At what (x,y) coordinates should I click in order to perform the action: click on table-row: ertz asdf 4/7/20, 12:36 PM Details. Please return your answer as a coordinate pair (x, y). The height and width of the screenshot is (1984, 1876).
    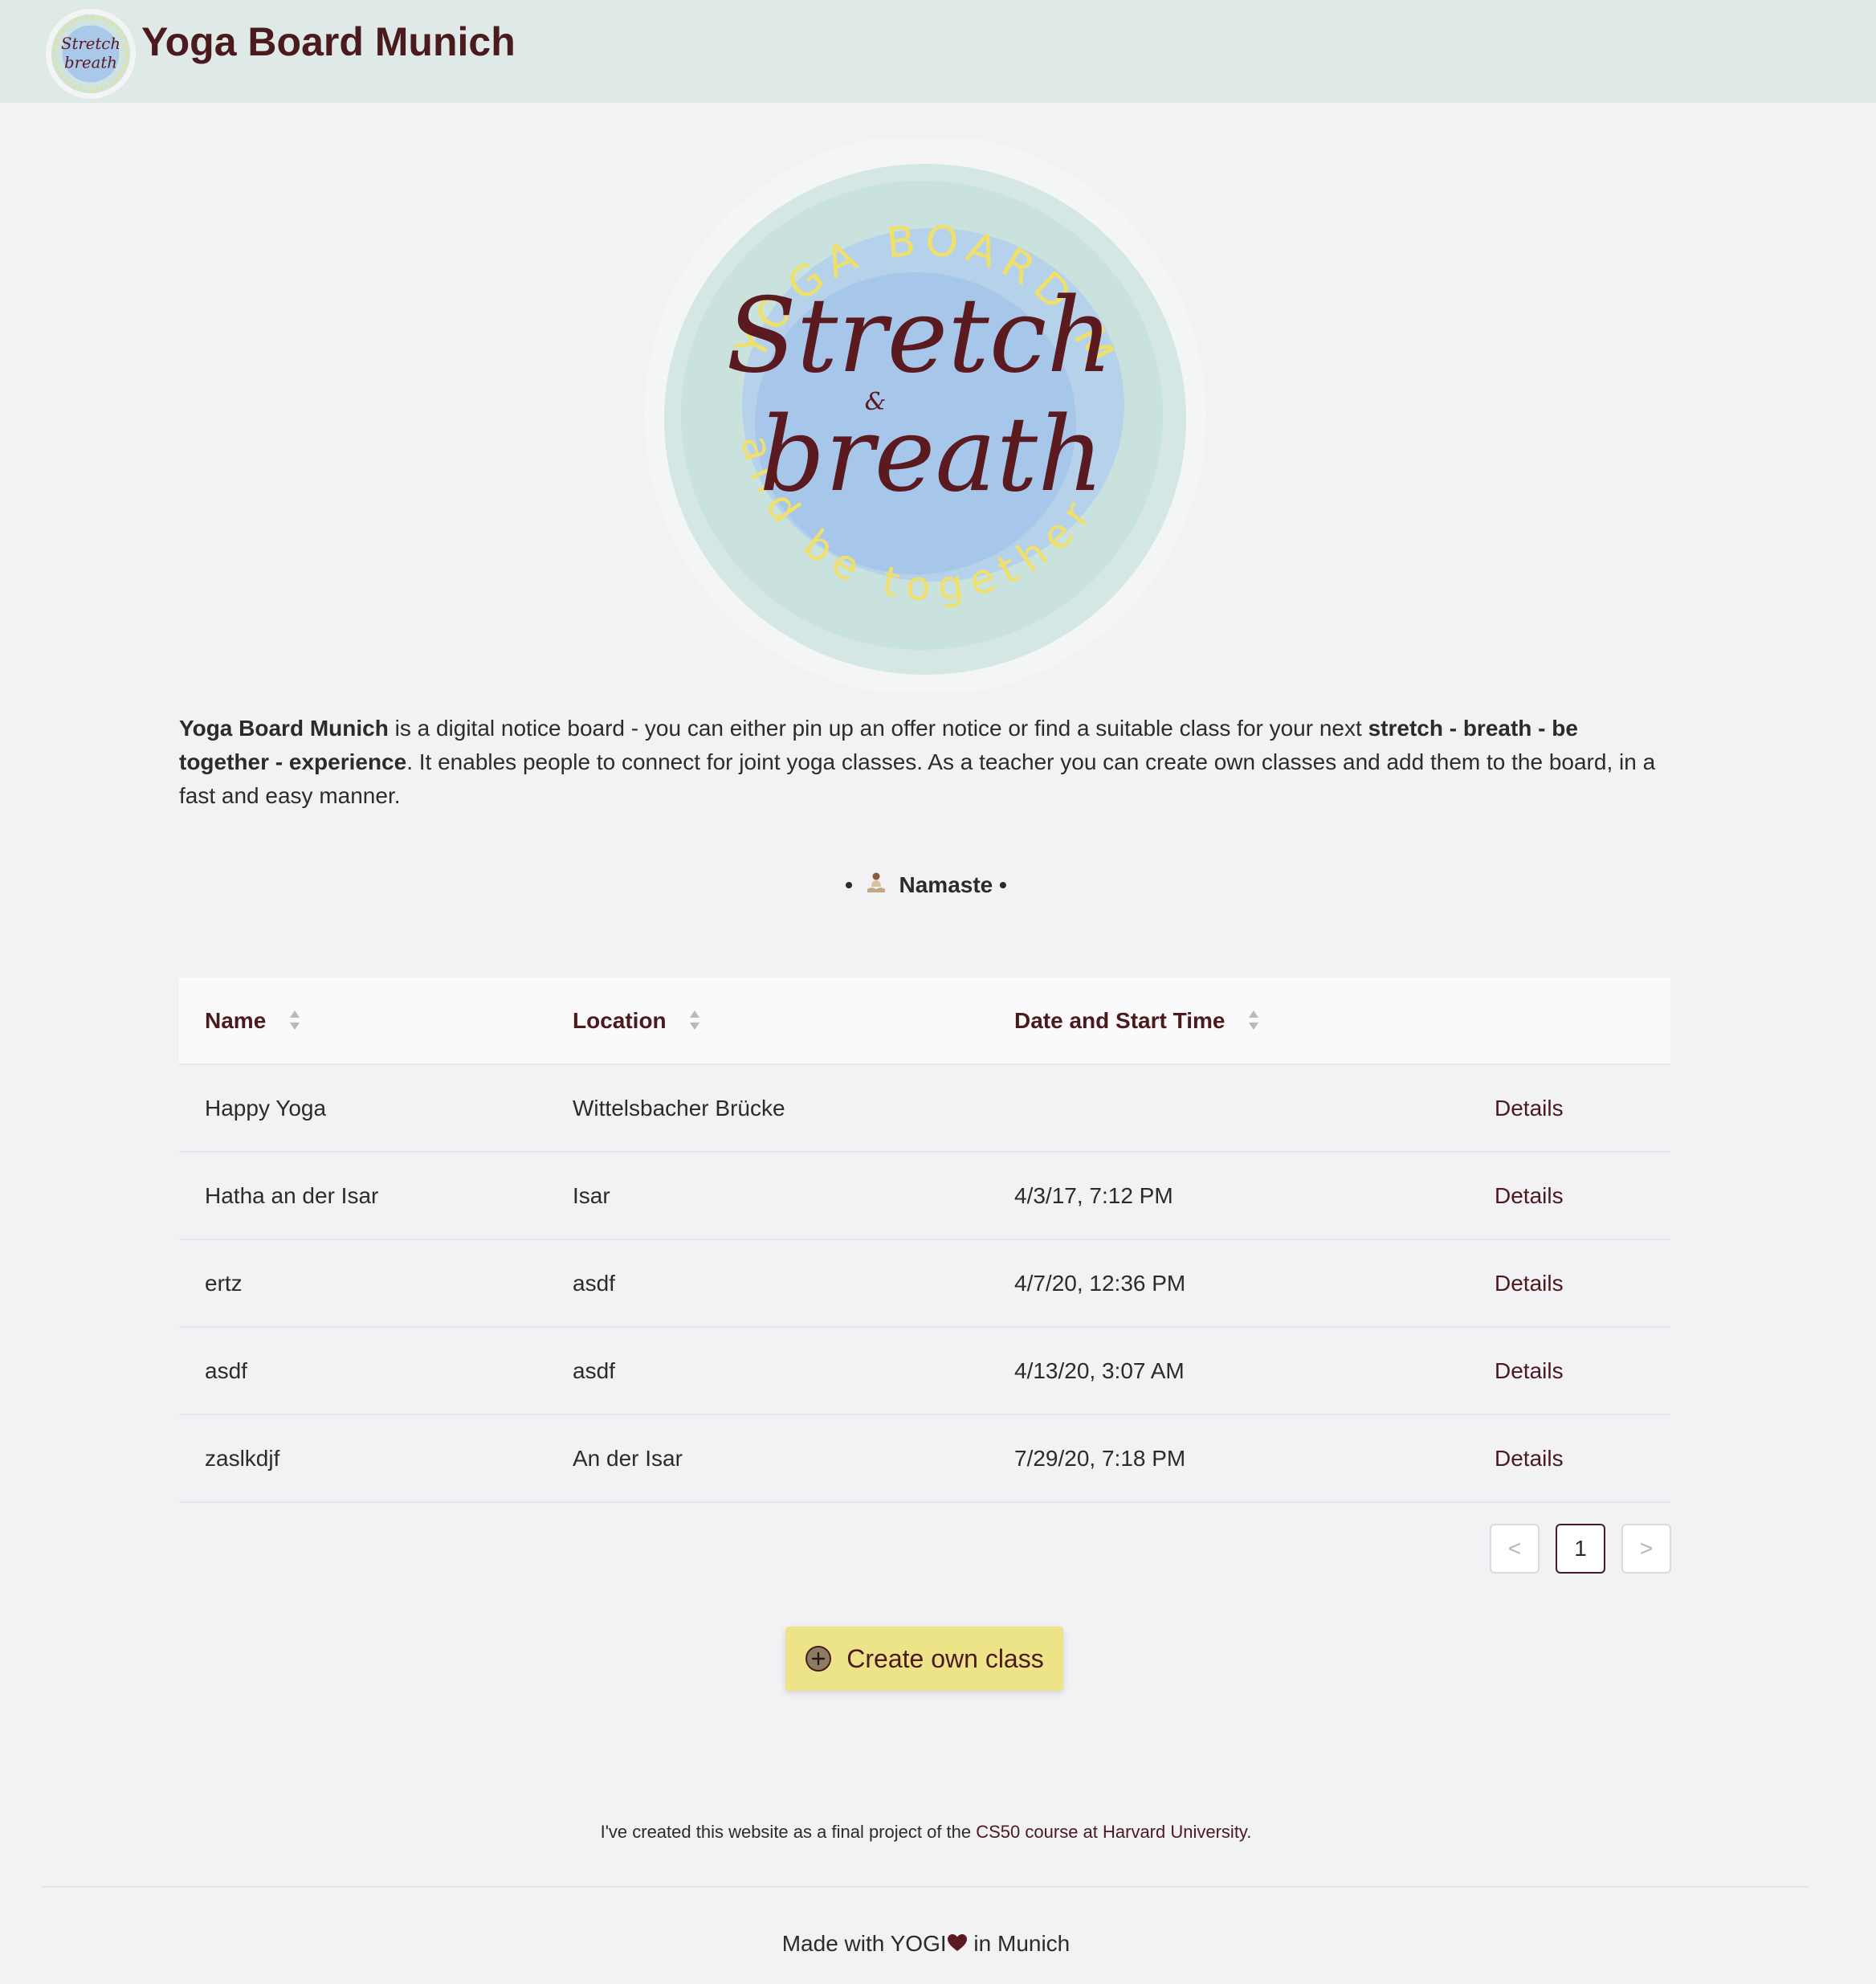
    Looking at the image, I should click on (925, 1284).